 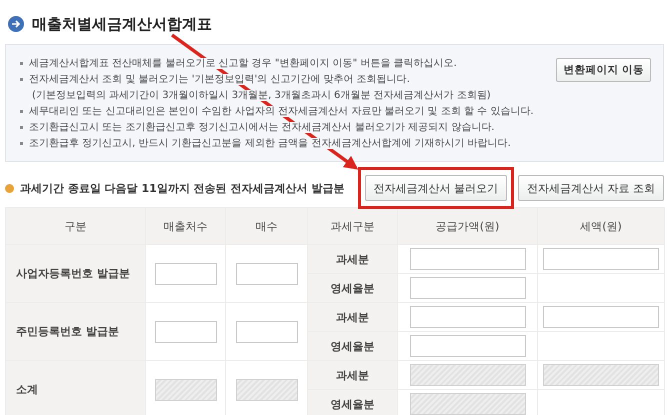 What do you see at coordinates (591, 188) in the screenshot?
I see `action-button: 전자세금계산서 자료 조회` at bounding box center [591, 188].